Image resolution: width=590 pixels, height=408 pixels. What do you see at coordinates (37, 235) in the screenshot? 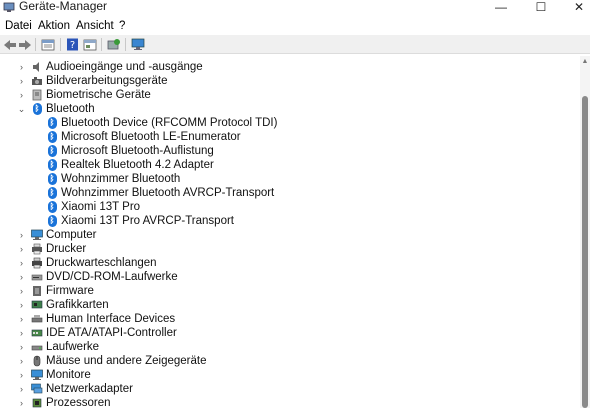
I see `monitor-icon` at bounding box center [37, 235].